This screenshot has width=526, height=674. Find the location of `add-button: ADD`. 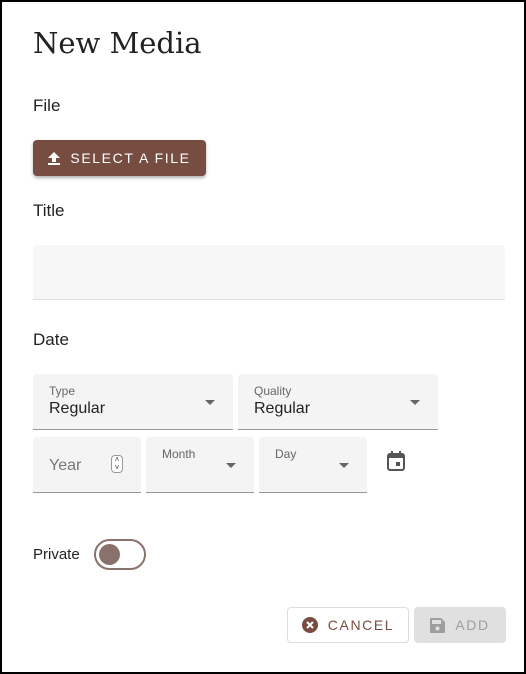

add-button: ADD is located at coordinates (460, 625).